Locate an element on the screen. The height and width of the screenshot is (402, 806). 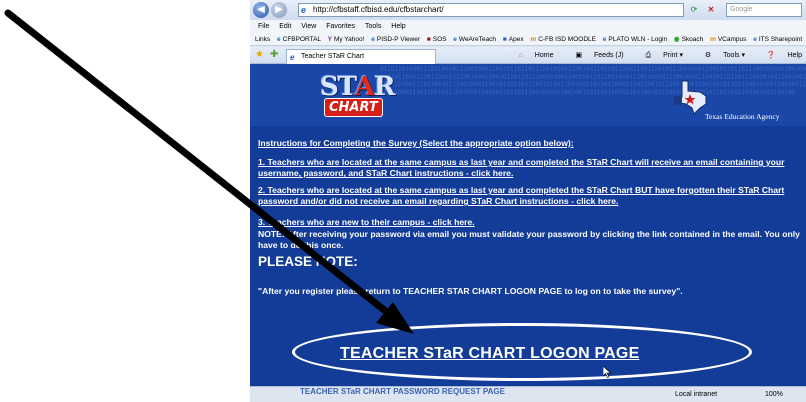
link-label: My Yahoo! is located at coordinates (349, 39).